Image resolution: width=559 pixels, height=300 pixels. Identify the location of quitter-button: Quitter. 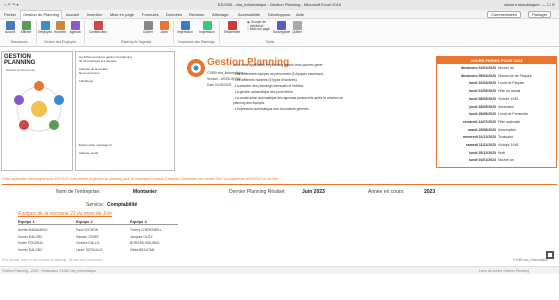
(297, 28).